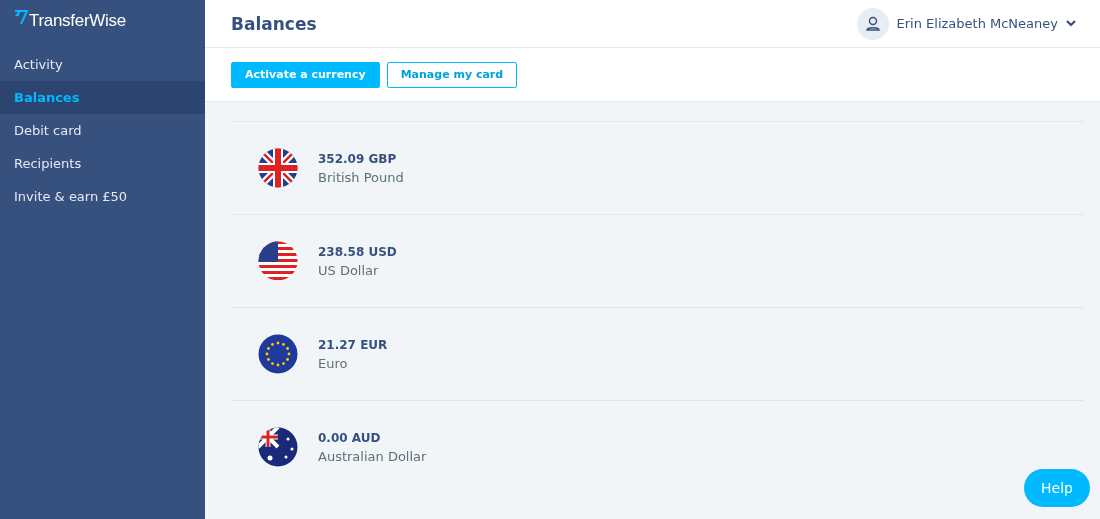 This screenshot has height=519, width=1100. Describe the element at coordinates (333, 363) in the screenshot. I see `currency-name: Euro` at that location.